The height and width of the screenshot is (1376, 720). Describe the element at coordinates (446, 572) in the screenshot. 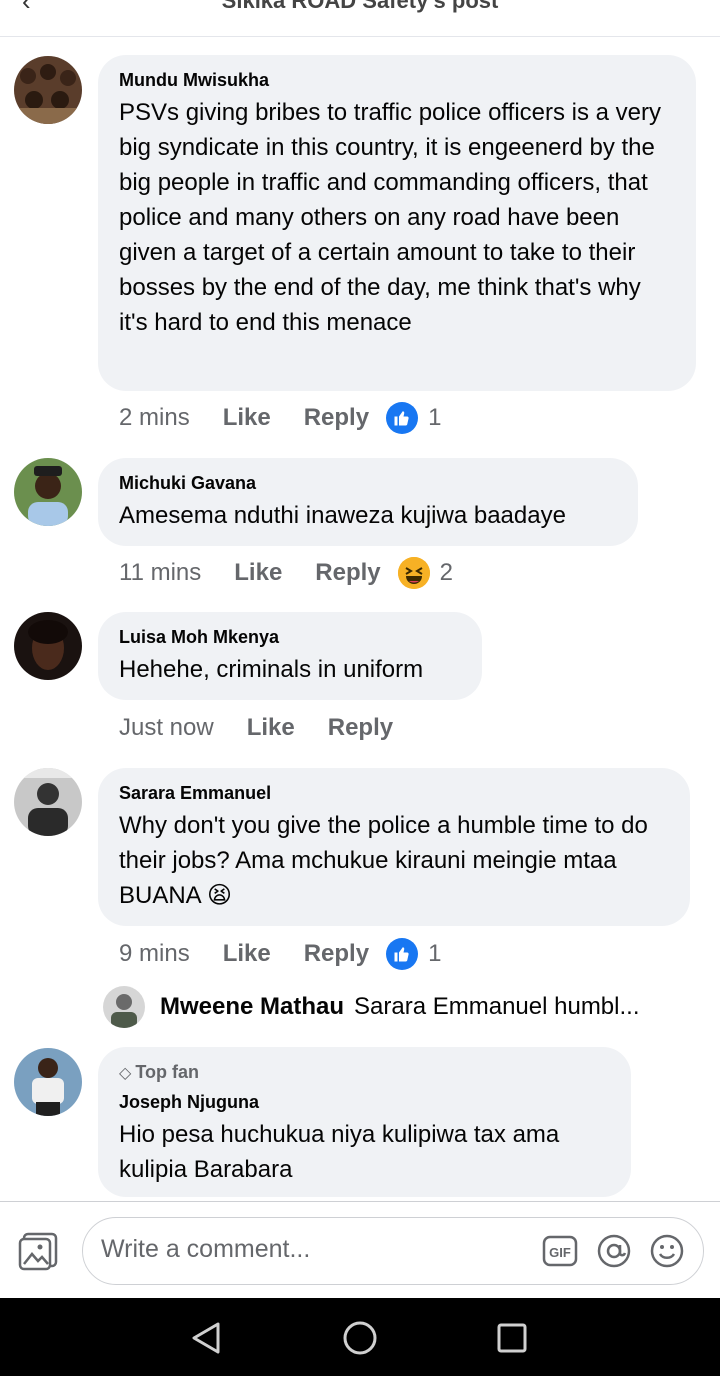

I see `reaction-count: 2` at that location.